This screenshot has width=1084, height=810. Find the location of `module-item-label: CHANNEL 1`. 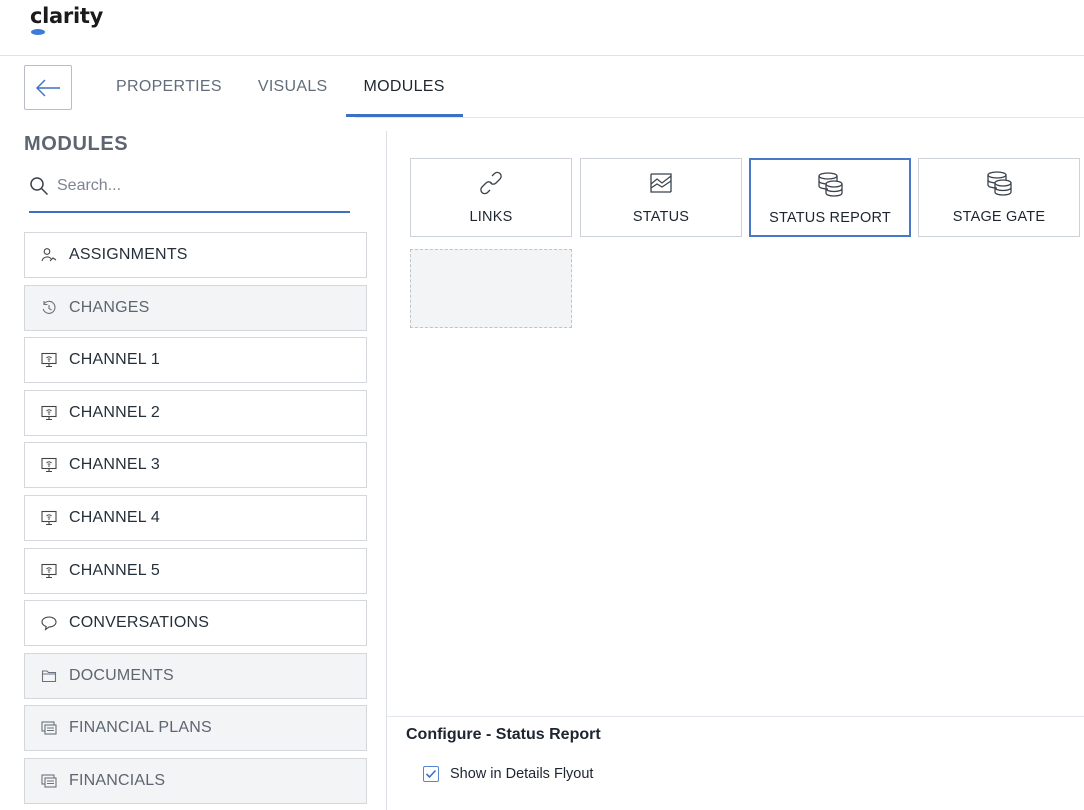

module-item-label: CHANNEL 1 is located at coordinates (115, 360).